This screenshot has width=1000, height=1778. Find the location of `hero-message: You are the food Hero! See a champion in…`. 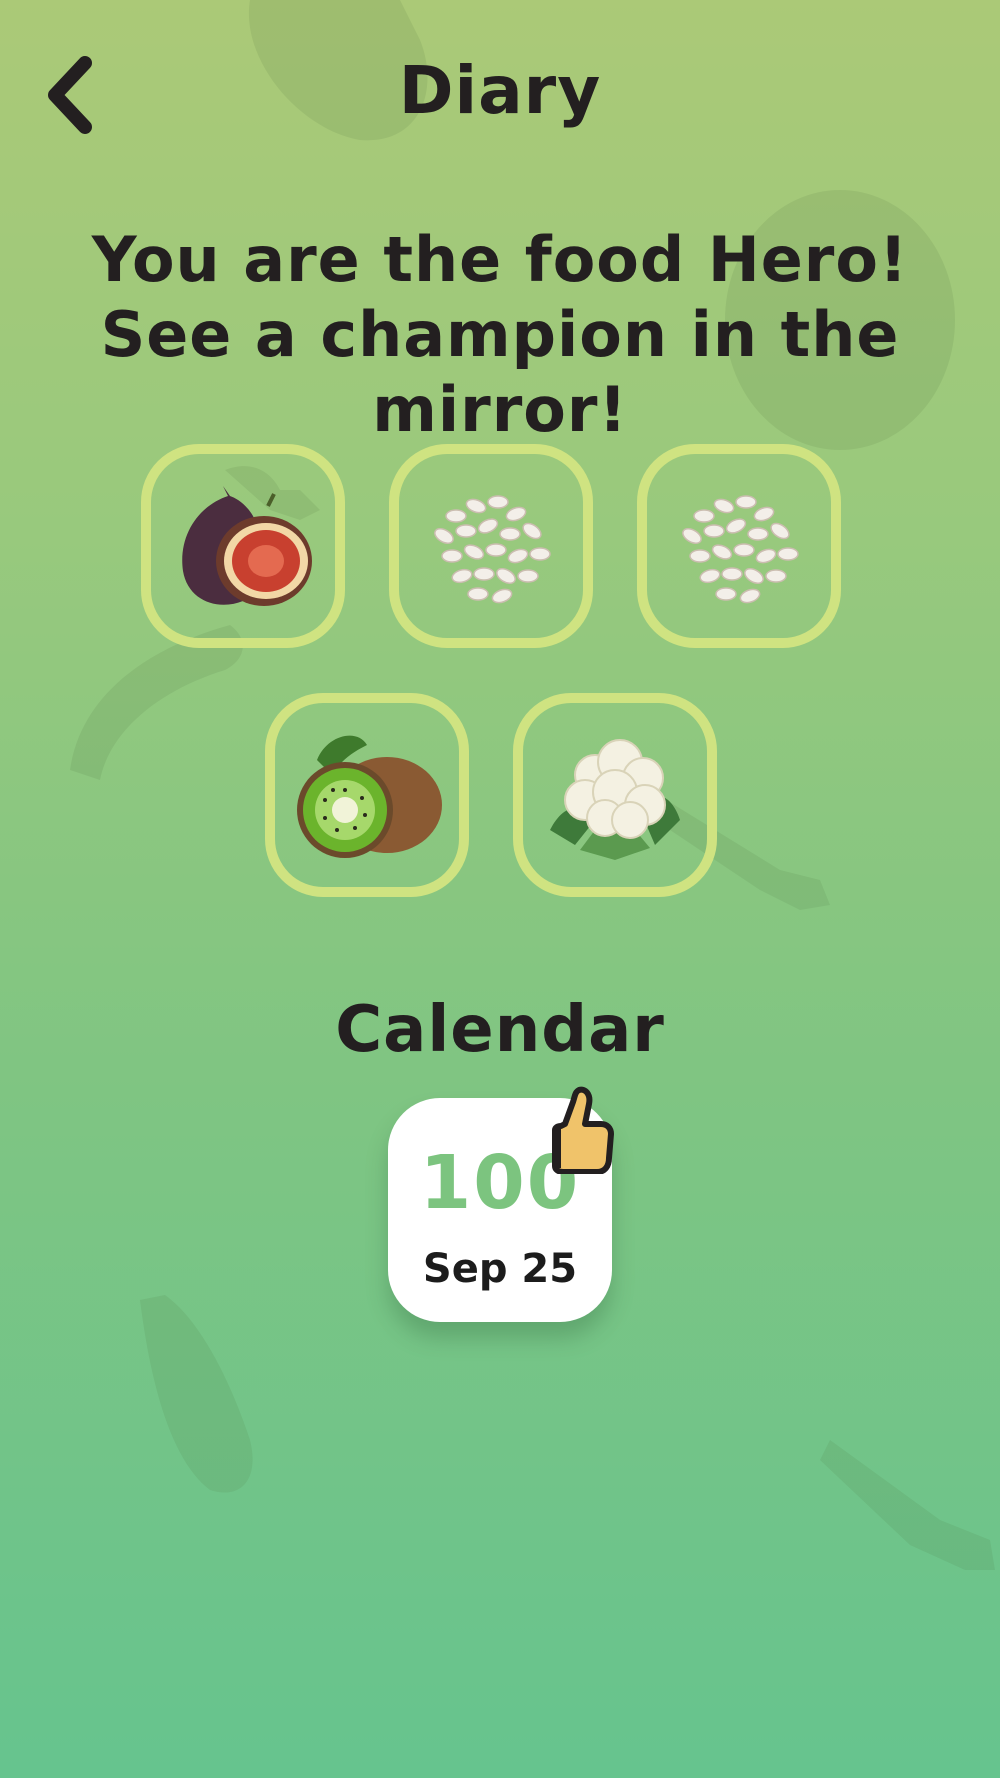

hero-message: You are the food Hero! See a champion in… is located at coordinates (500, 334).